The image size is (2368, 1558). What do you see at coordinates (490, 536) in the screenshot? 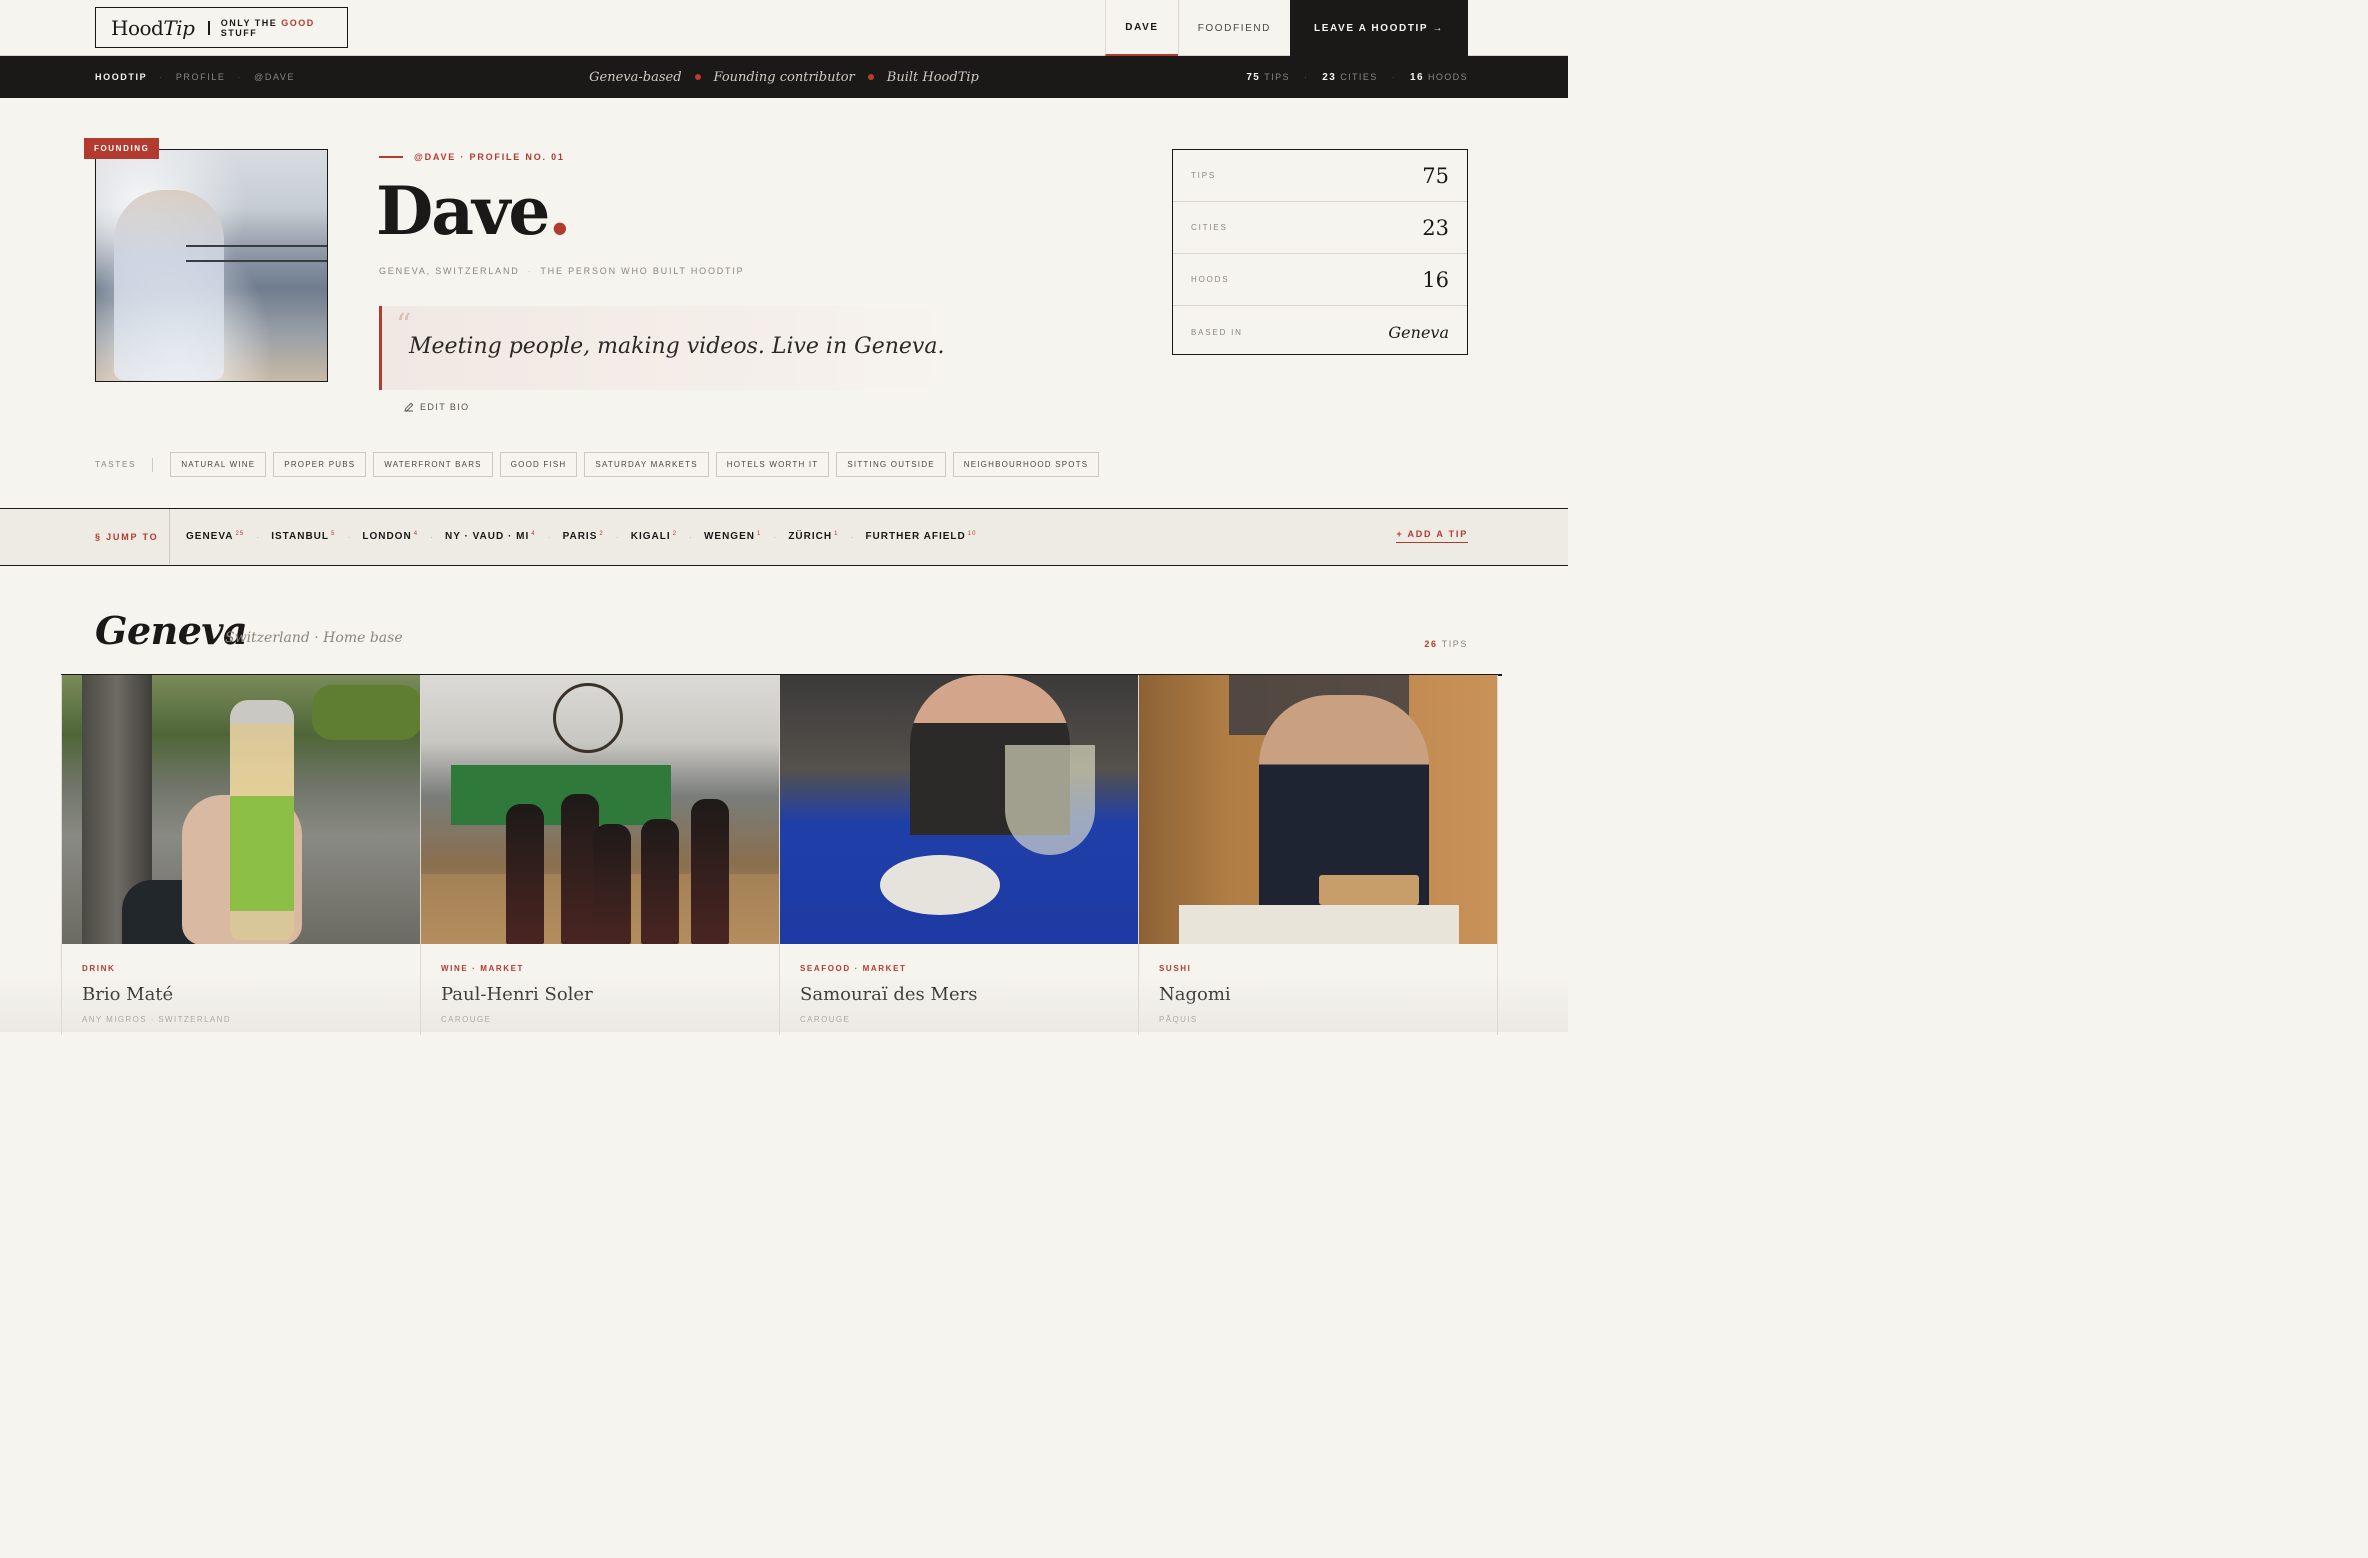
I see `jump-link-ny-vaud-mi: NY · VAUD · MI 4` at bounding box center [490, 536].